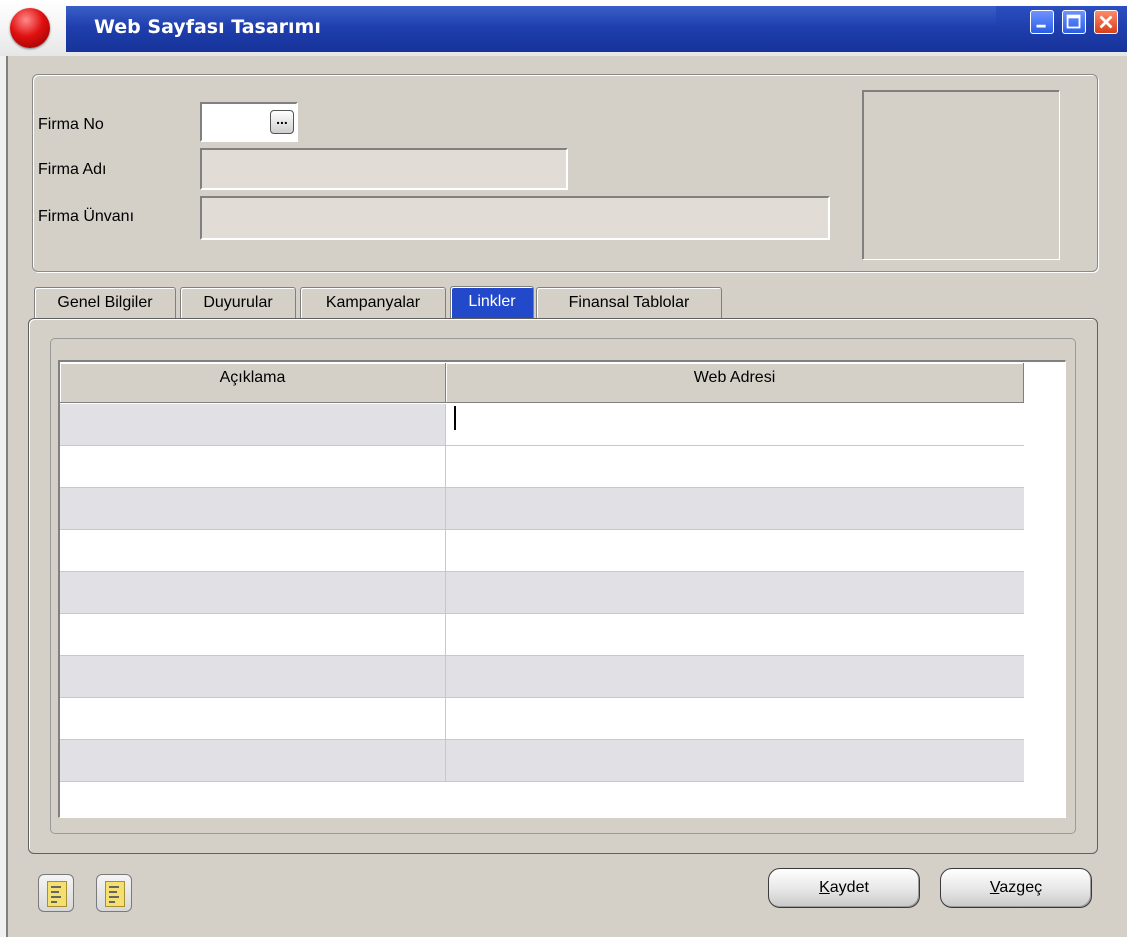 This screenshot has width=1127, height=937. I want to click on title-bar: Web Sayfası Tasarımı, so click(563, 28).